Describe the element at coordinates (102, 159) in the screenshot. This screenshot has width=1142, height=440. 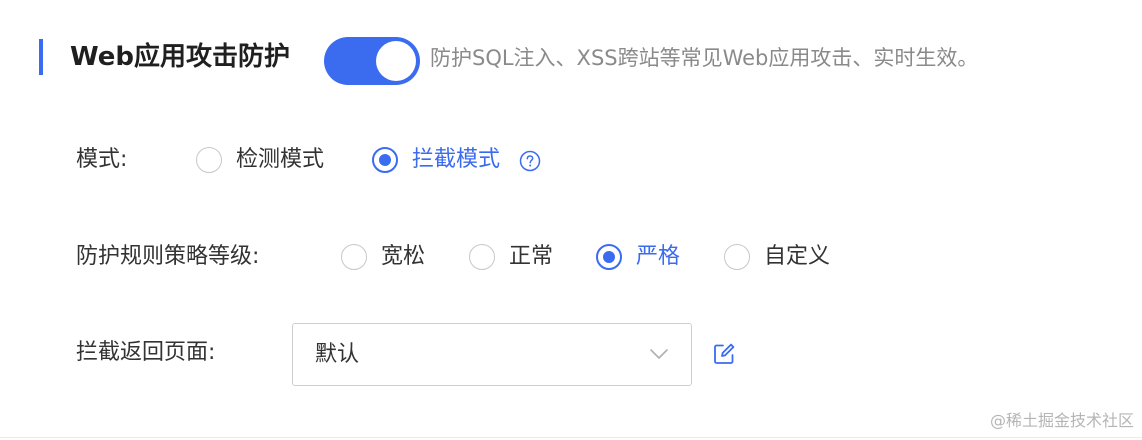
I see `mode-label: 模式:` at that location.